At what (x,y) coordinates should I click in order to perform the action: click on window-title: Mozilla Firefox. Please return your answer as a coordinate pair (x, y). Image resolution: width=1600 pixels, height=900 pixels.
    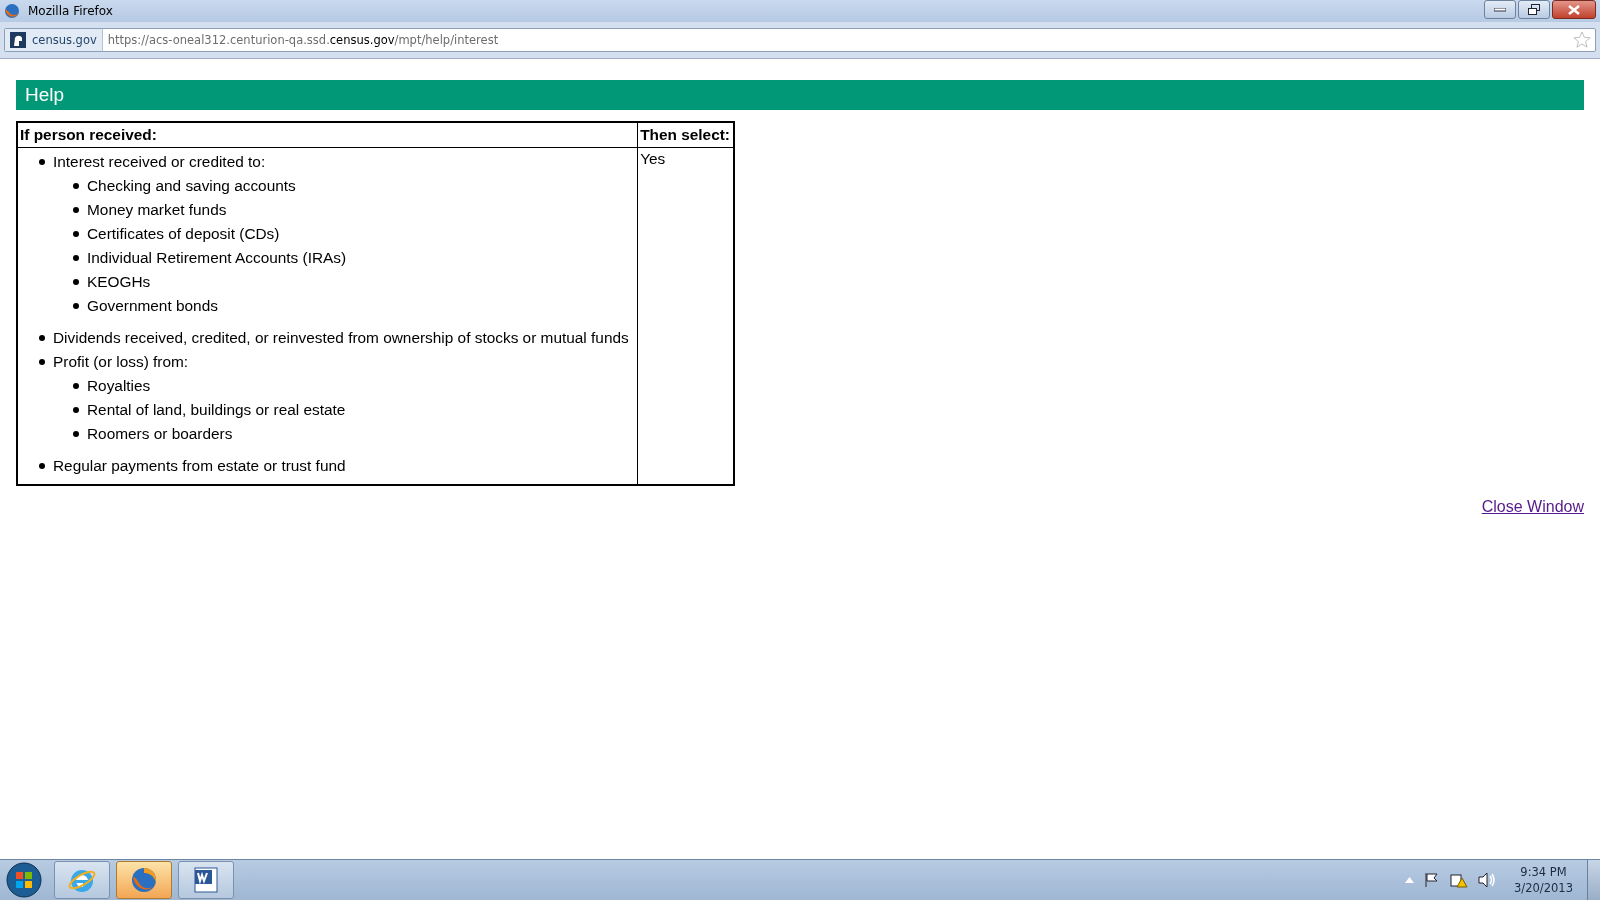
    Looking at the image, I should click on (70, 11).